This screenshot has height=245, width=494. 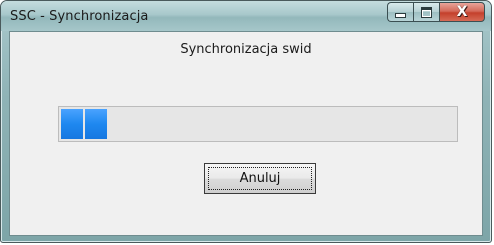 I want to click on close-button: X, so click(x=462, y=12).